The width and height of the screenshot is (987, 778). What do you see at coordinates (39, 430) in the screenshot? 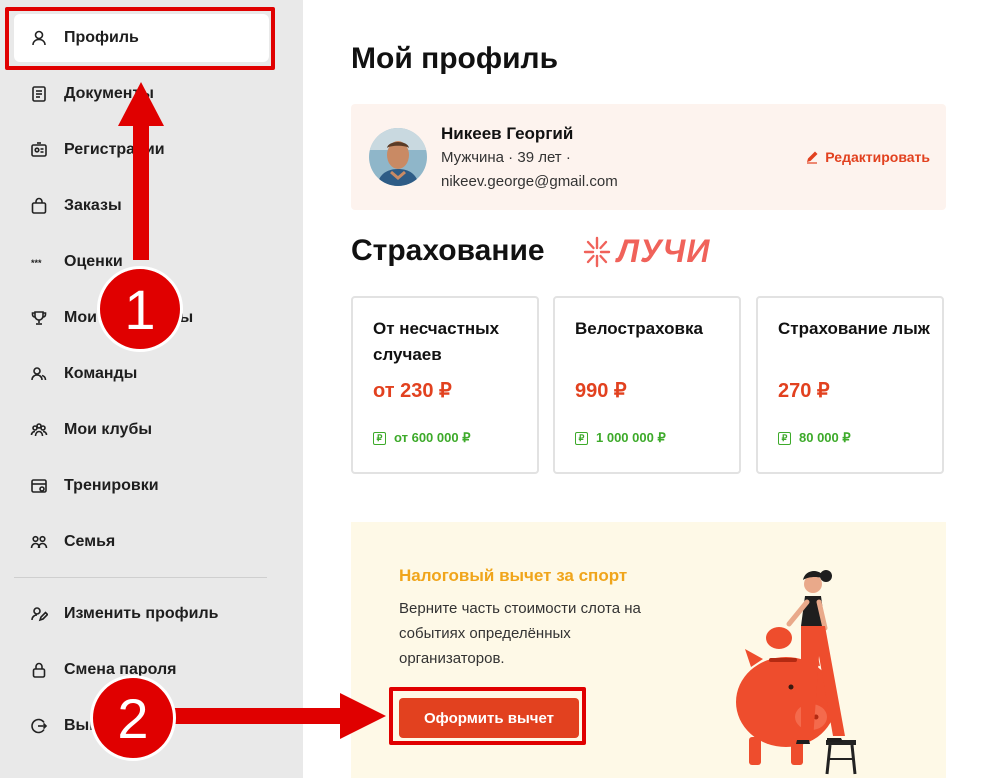
I see `clubs-icon` at bounding box center [39, 430].